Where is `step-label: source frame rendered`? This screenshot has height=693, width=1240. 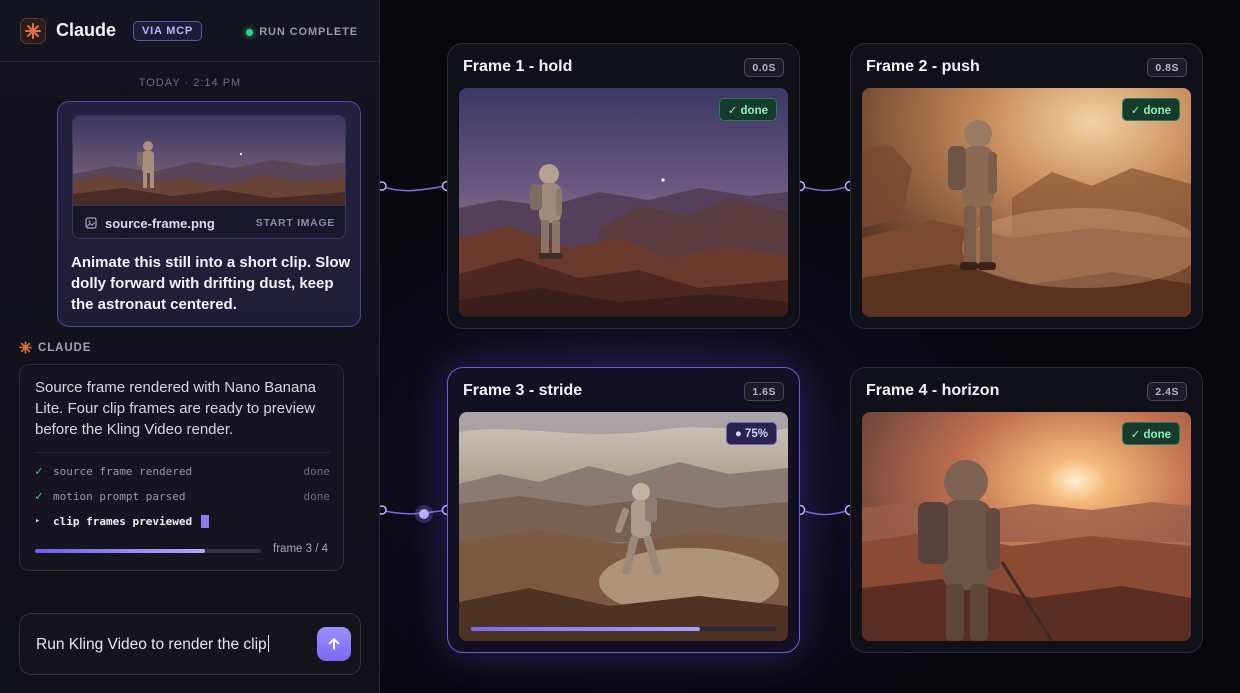
step-label: source frame rendered is located at coordinates (123, 471).